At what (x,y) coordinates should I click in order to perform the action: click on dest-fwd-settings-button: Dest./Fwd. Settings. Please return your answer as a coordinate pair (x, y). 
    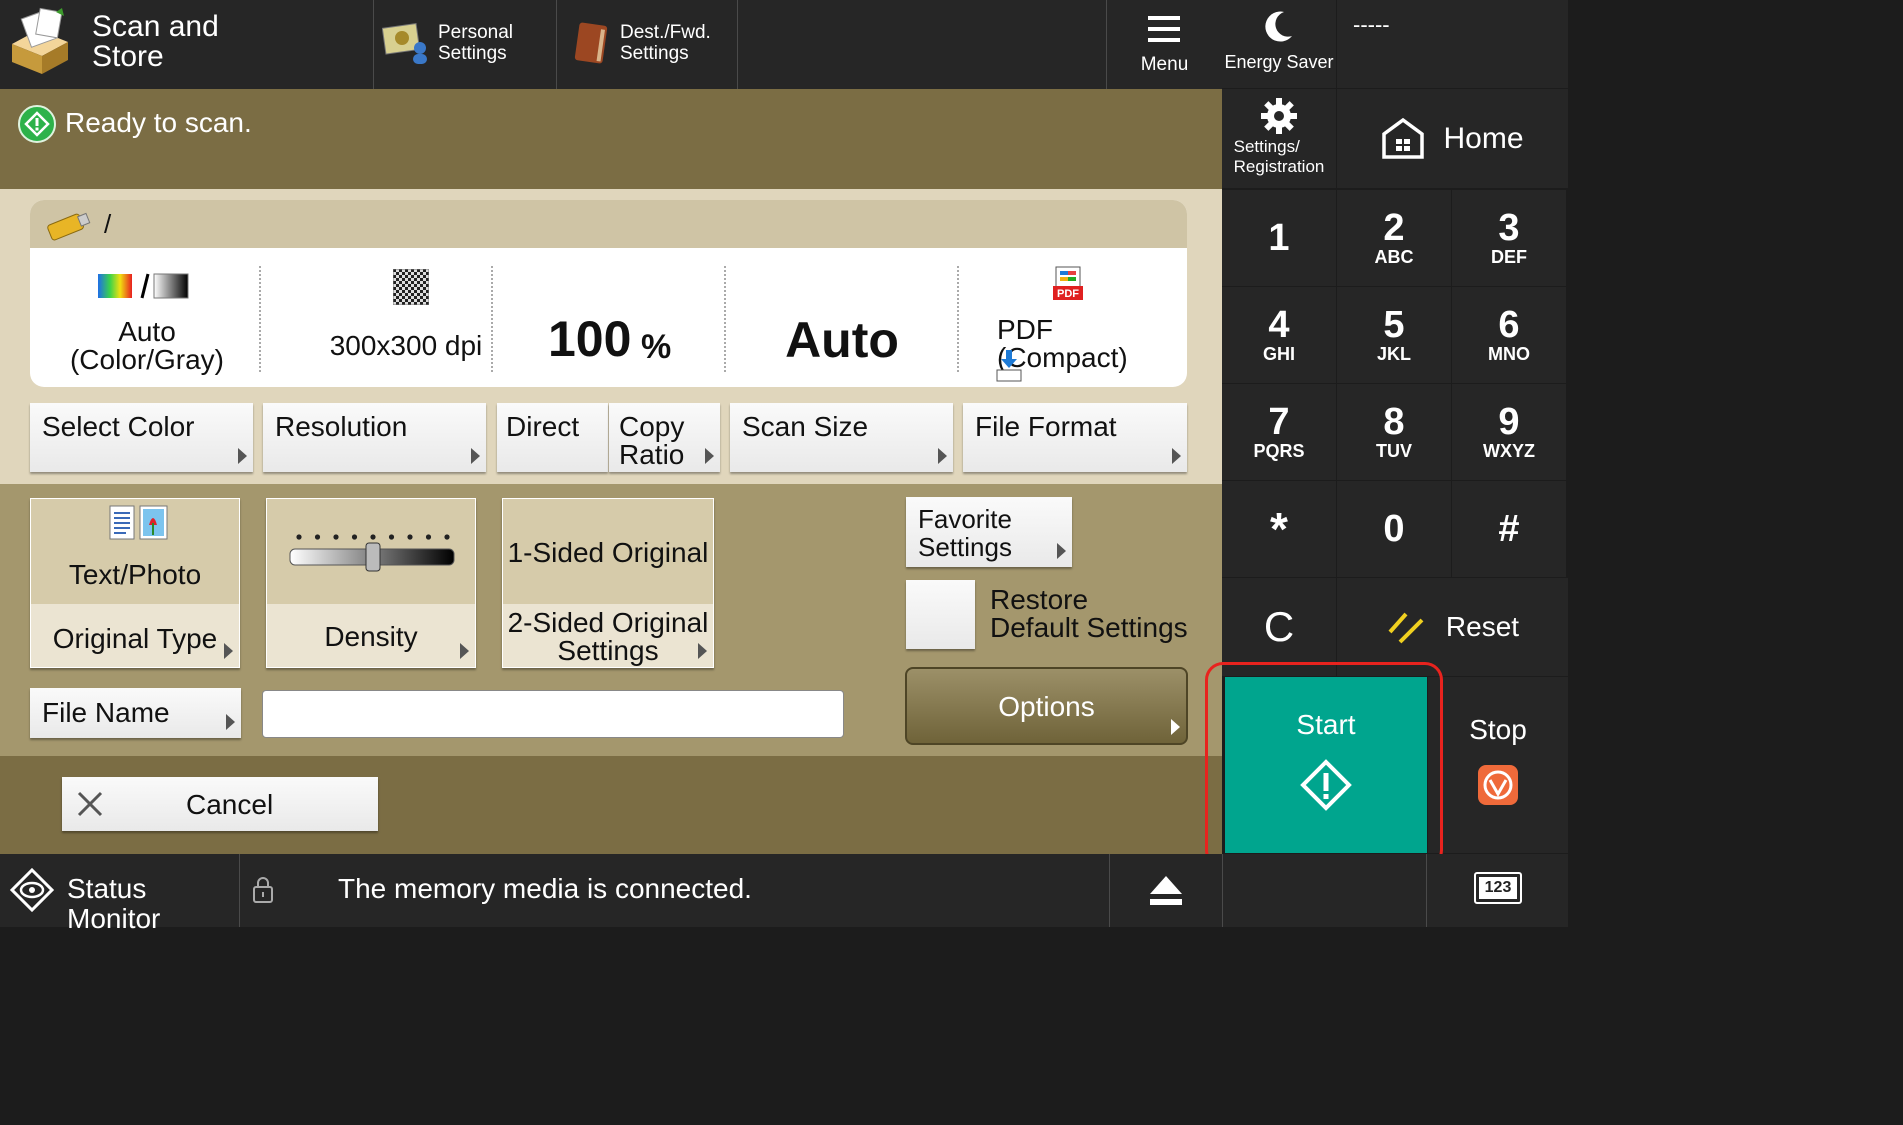
    Looking at the image, I should click on (647, 44).